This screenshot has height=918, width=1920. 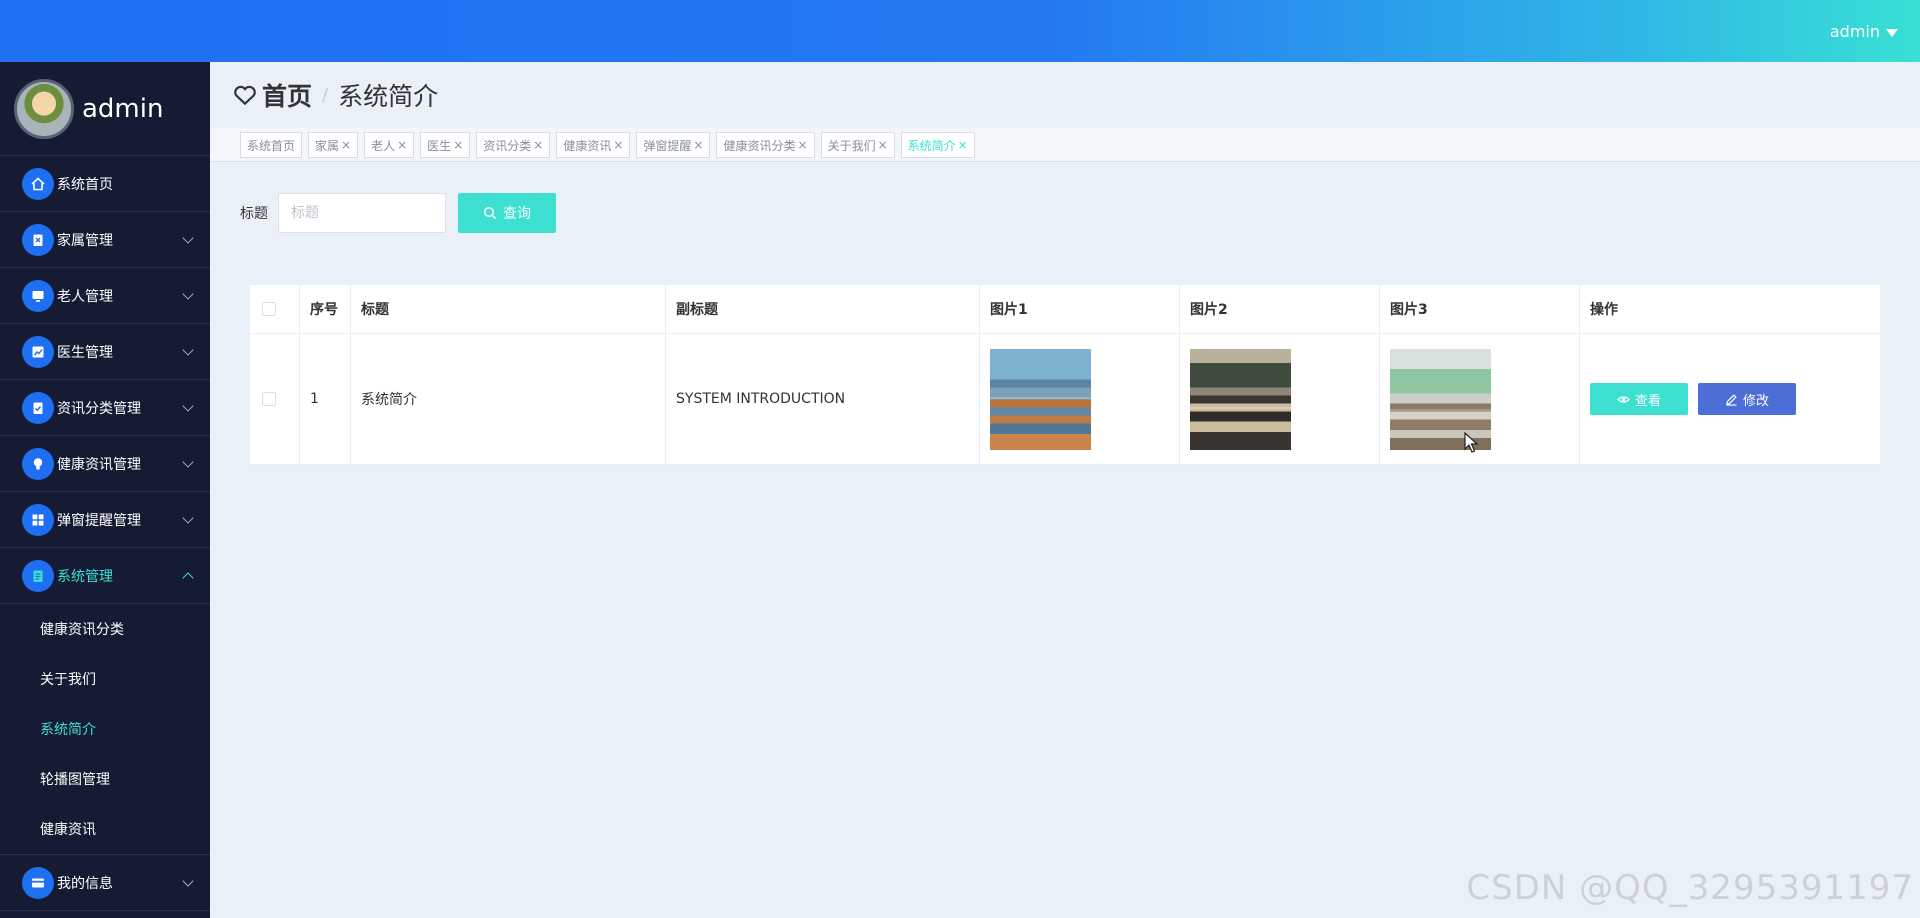 I want to click on column-header: 标题, so click(x=508, y=309).